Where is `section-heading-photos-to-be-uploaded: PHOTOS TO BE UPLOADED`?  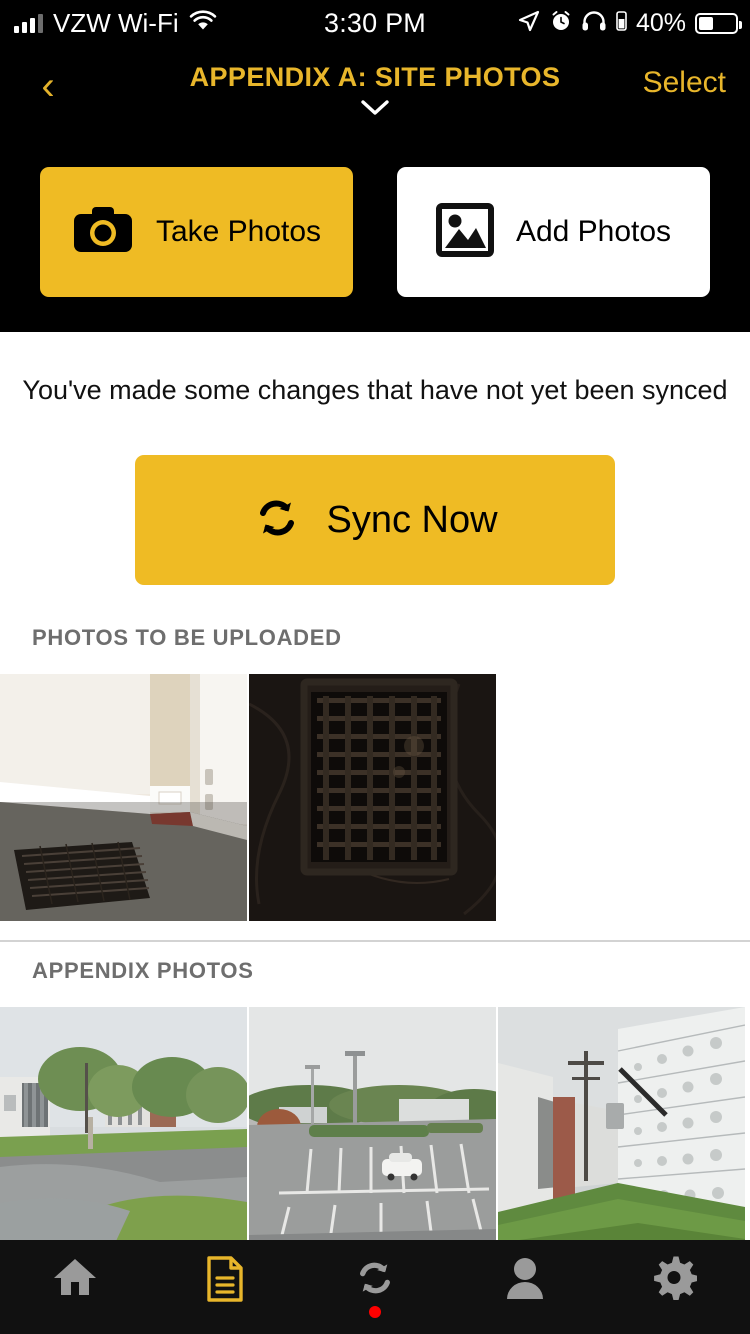 section-heading-photos-to-be-uploaded: PHOTOS TO BE UPLOADED is located at coordinates (187, 637).